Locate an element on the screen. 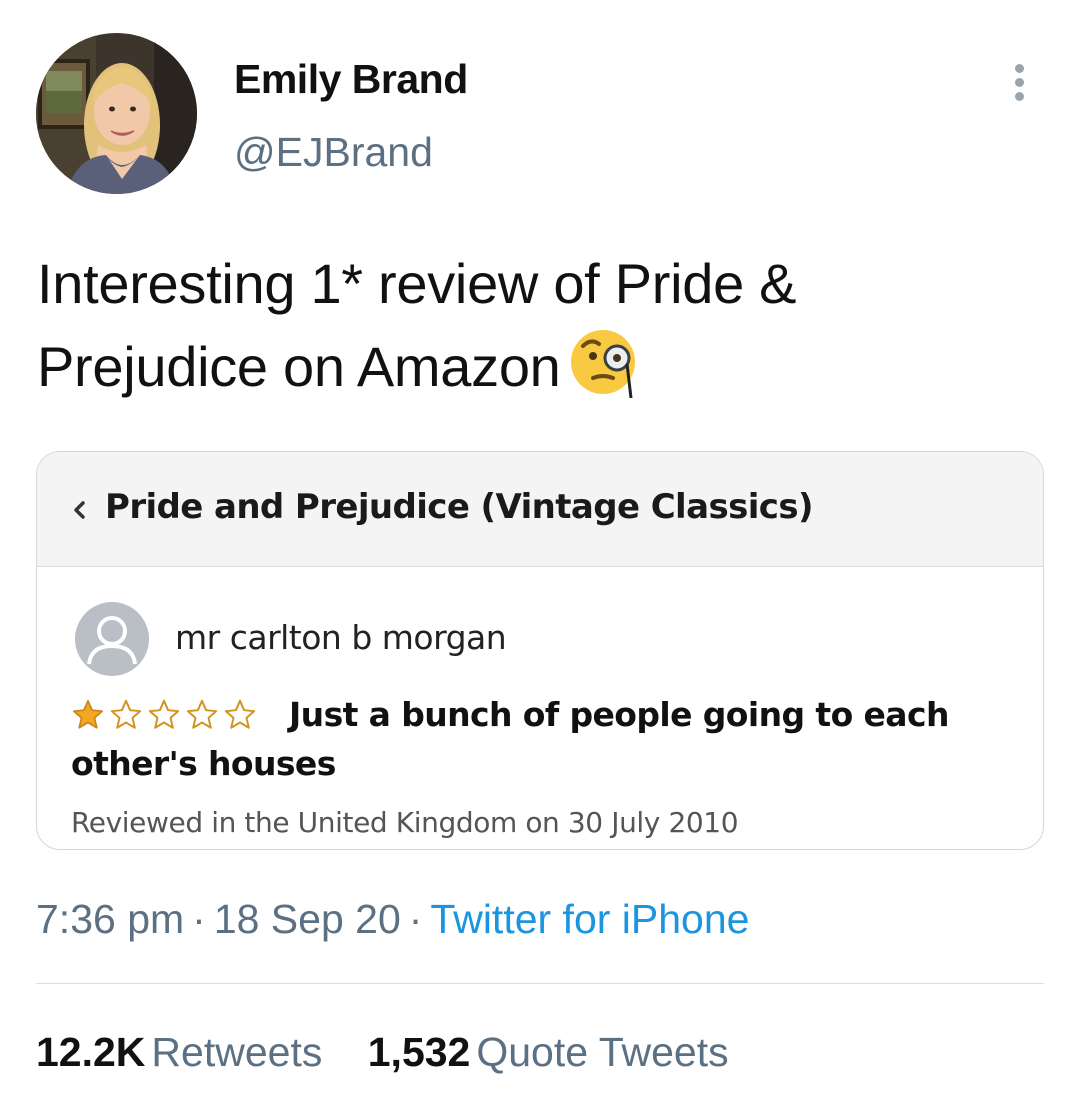 The height and width of the screenshot is (1107, 1077). card-header: Pride and Prejudice (Vintage Classics) is located at coordinates (540, 509).